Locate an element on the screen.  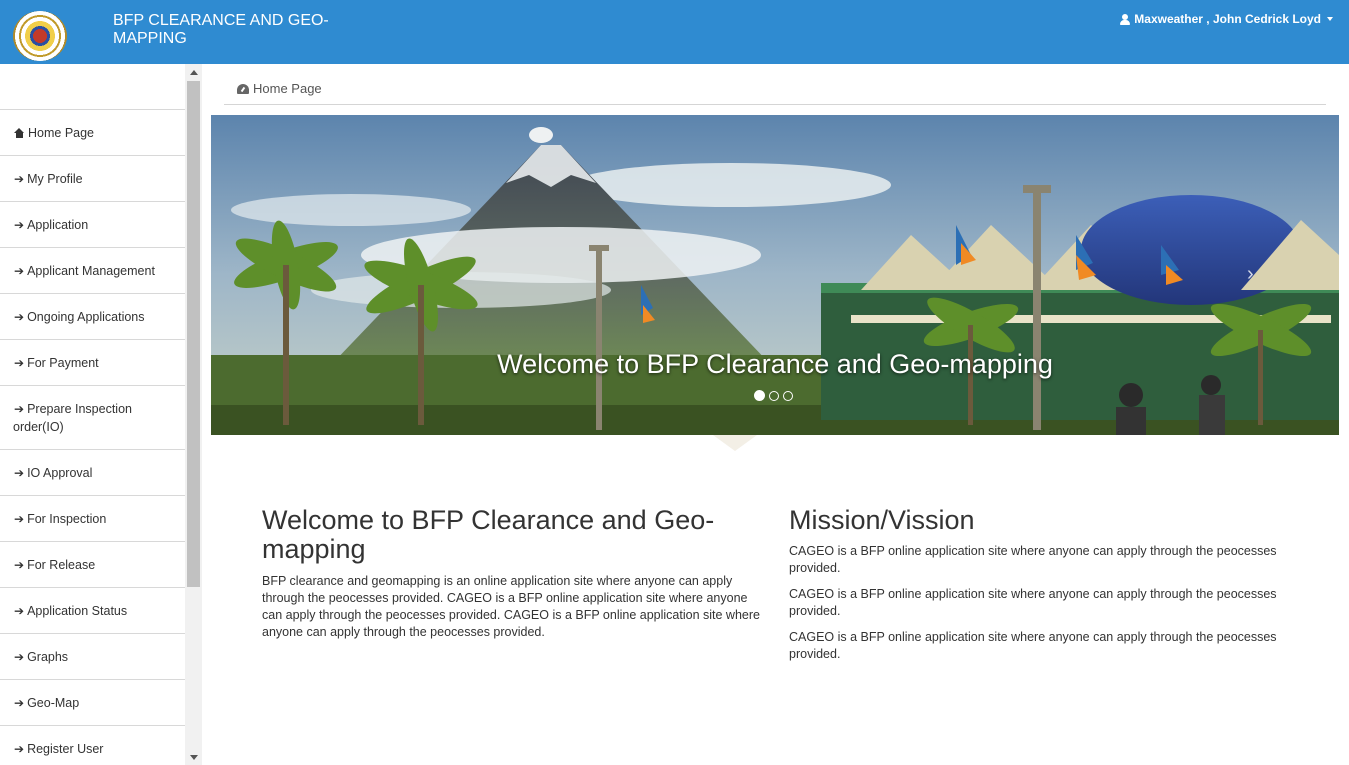
sidebar-item-for-release: ➔ For Release is located at coordinates (92, 565).